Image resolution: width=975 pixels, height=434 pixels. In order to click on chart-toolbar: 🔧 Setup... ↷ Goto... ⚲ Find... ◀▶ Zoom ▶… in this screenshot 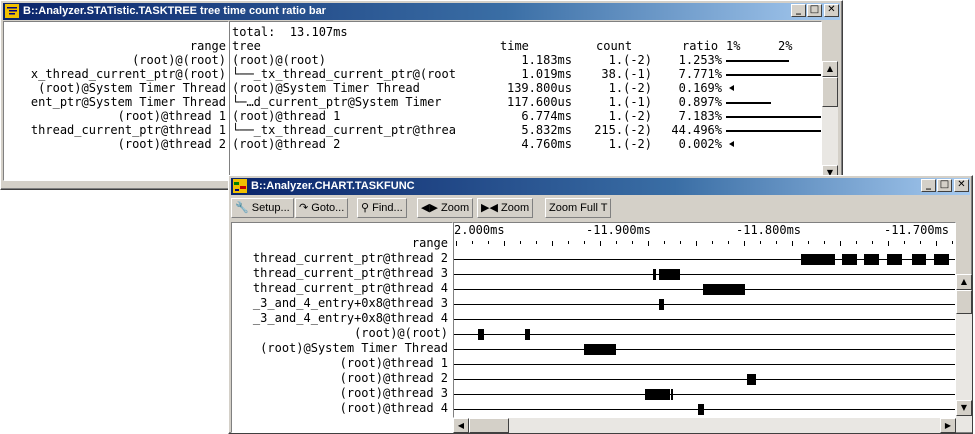, I will do `click(600, 208)`.